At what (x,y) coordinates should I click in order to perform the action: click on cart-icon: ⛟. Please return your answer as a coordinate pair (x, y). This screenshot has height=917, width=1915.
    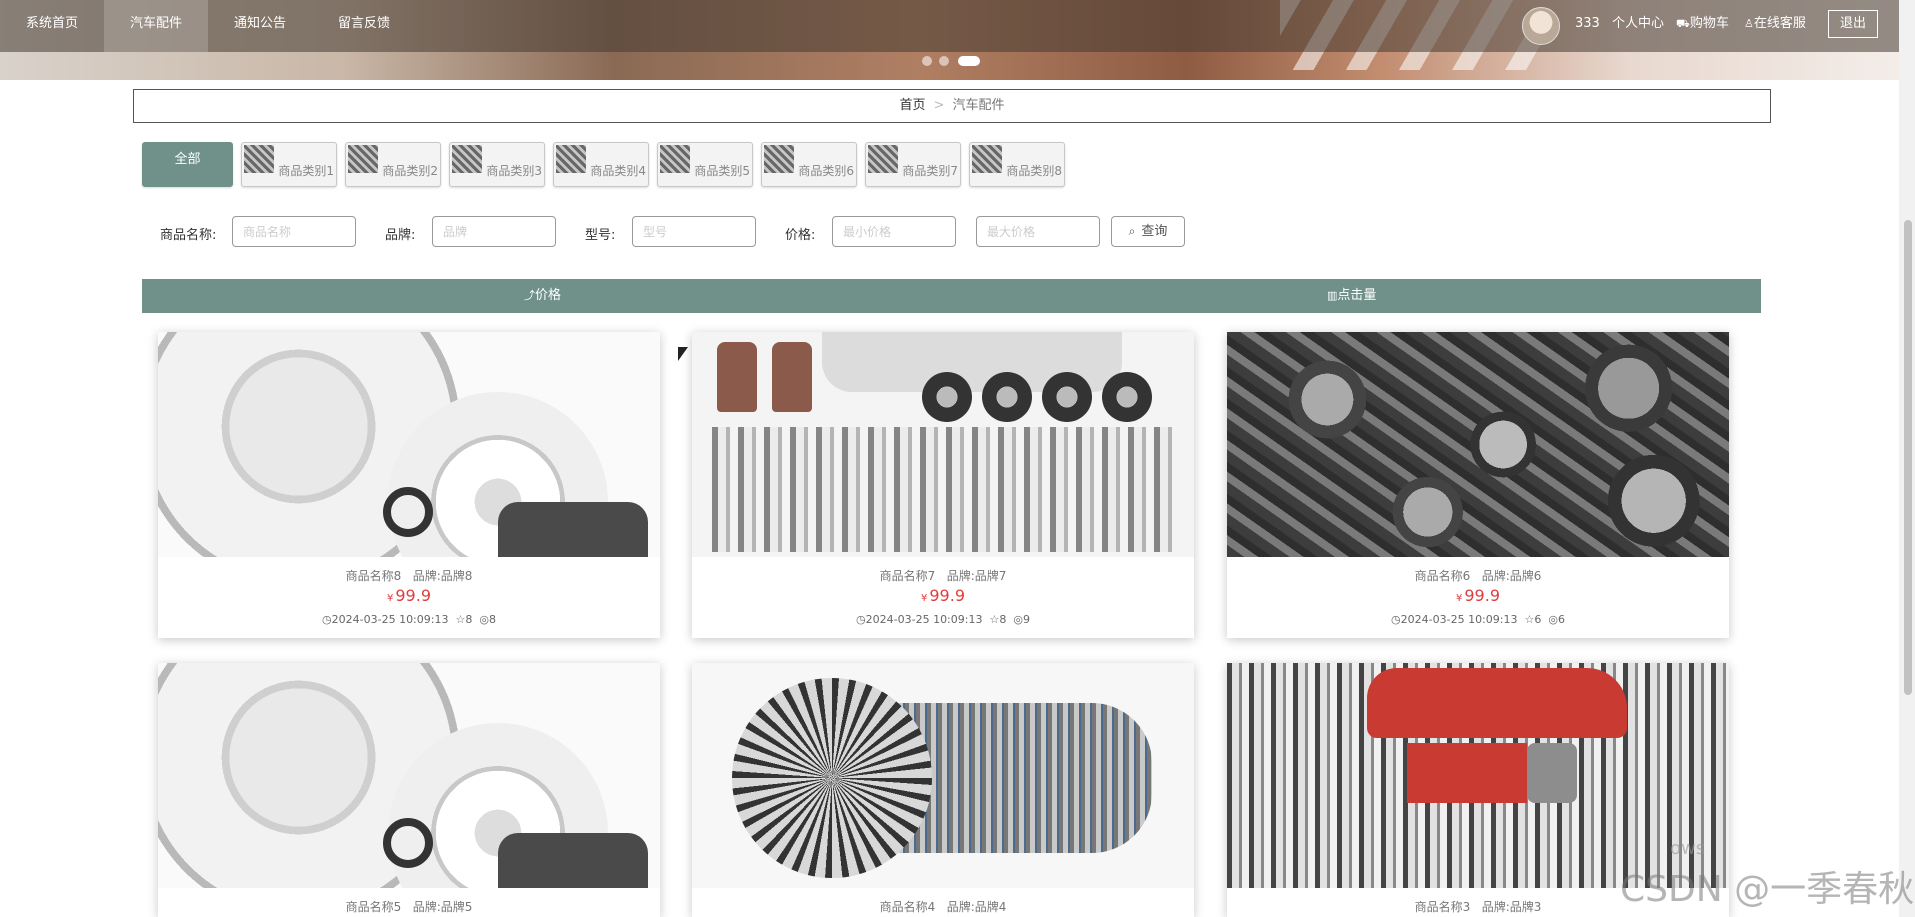
    Looking at the image, I should click on (1683, 23).